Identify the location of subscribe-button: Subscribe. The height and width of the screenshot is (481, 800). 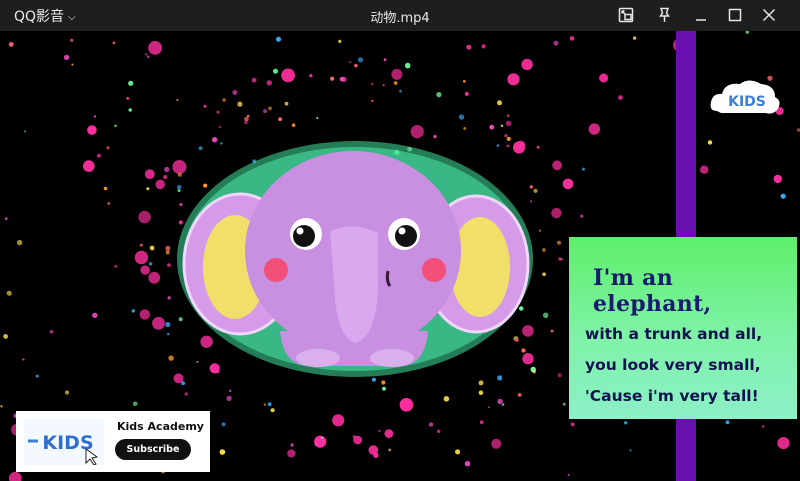
(153, 449).